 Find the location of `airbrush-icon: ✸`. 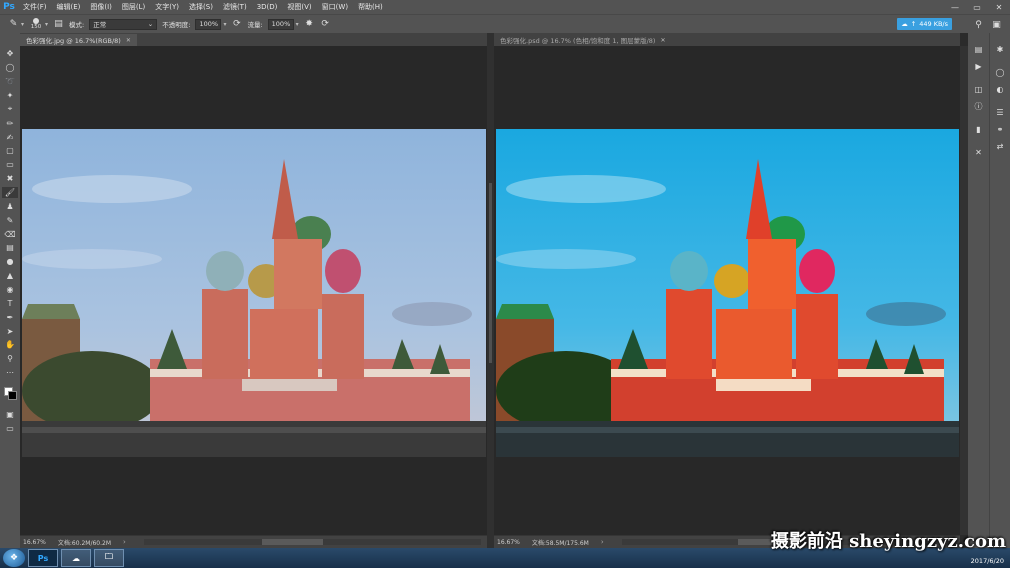

airbrush-icon: ✸ is located at coordinates (309, 24).